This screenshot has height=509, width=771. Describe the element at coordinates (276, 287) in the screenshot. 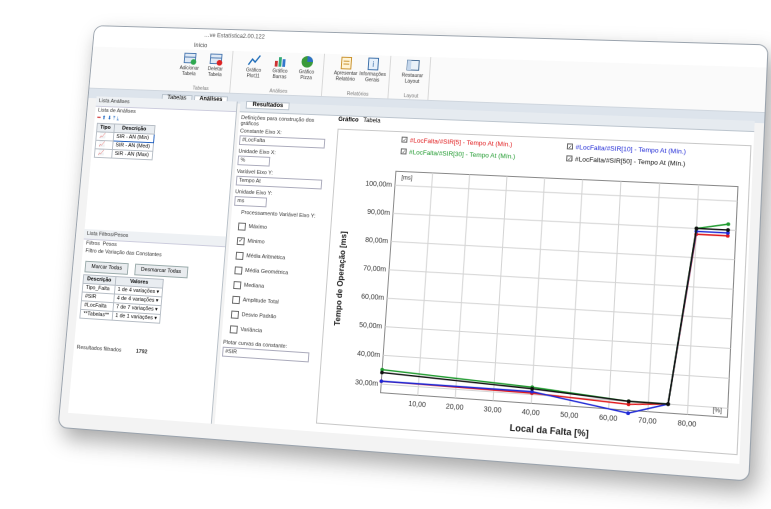

I see `option-mediana: Mediana` at that location.